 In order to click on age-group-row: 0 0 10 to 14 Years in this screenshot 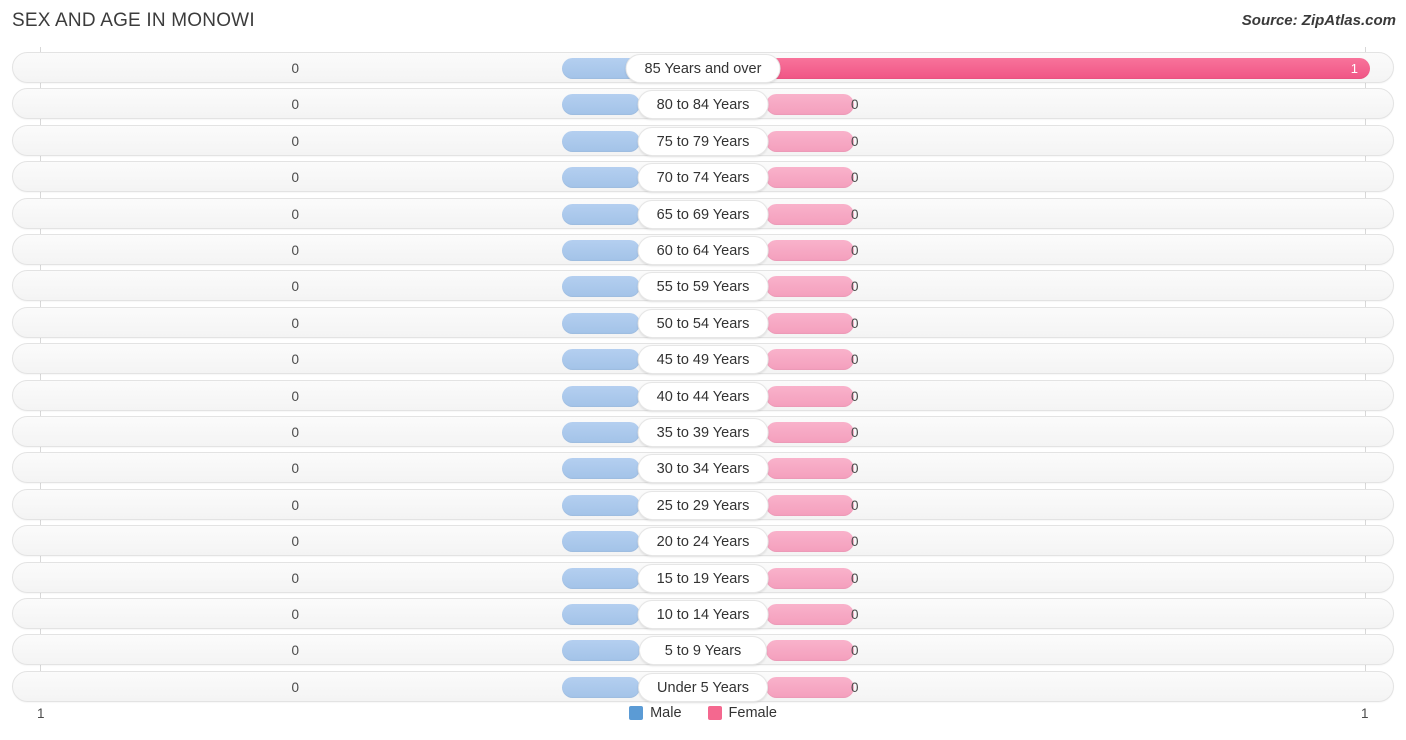, I will do `click(703, 613)`.